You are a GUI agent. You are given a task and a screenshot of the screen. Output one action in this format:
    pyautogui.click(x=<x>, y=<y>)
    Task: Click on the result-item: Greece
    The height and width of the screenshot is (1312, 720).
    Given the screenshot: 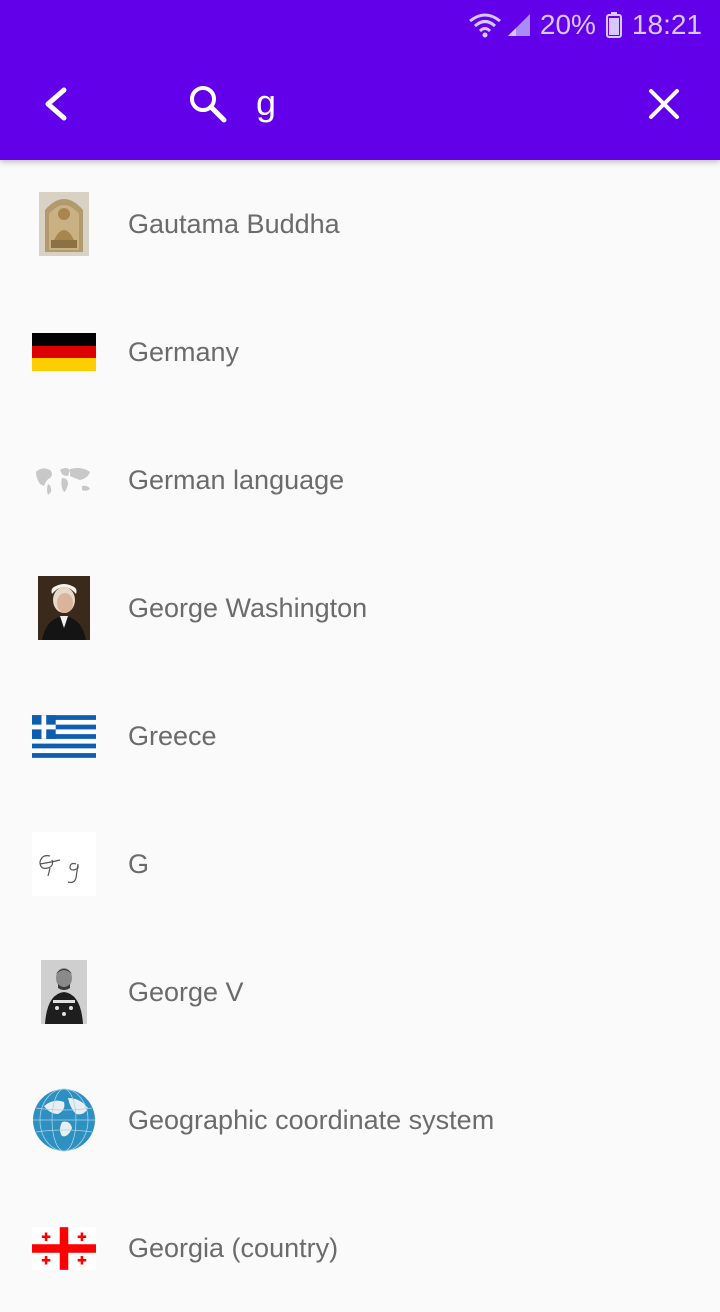 What is the action you would take?
    pyautogui.click(x=360, y=736)
    